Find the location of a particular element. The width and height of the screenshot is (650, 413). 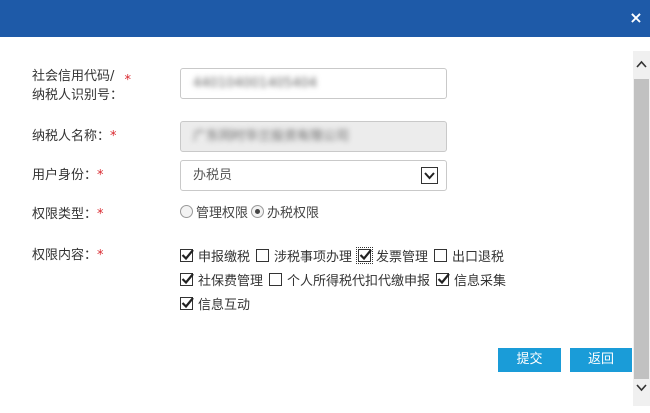

identity-label: 用户身份：* is located at coordinates (68, 175).